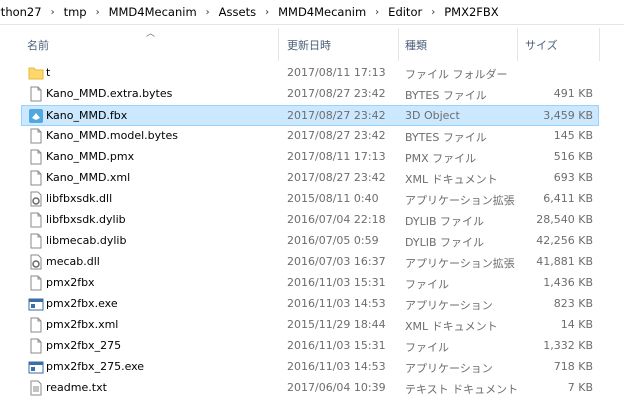 The image size is (624, 413). Describe the element at coordinates (333, 198) in the screenshot. I see `file-date: 2015/08/11 0:40` at that location.